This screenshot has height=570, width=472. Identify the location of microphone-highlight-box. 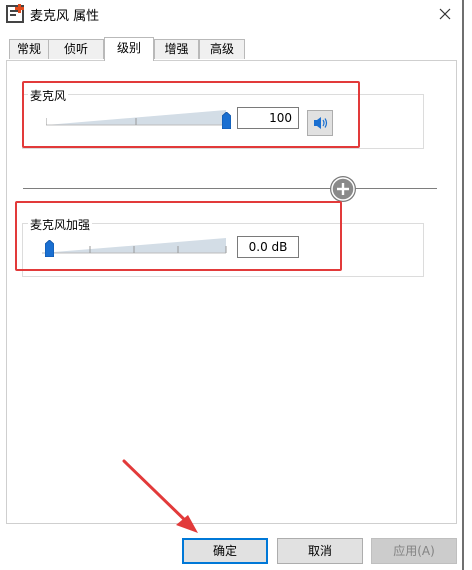
(191, 114).